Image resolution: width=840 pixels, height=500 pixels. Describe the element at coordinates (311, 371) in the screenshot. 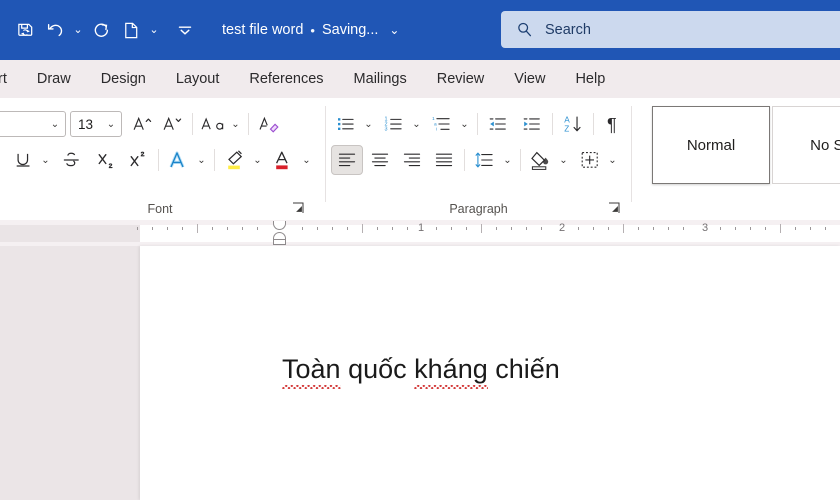

I see `document-word-misspelled: Toàn` at that location.